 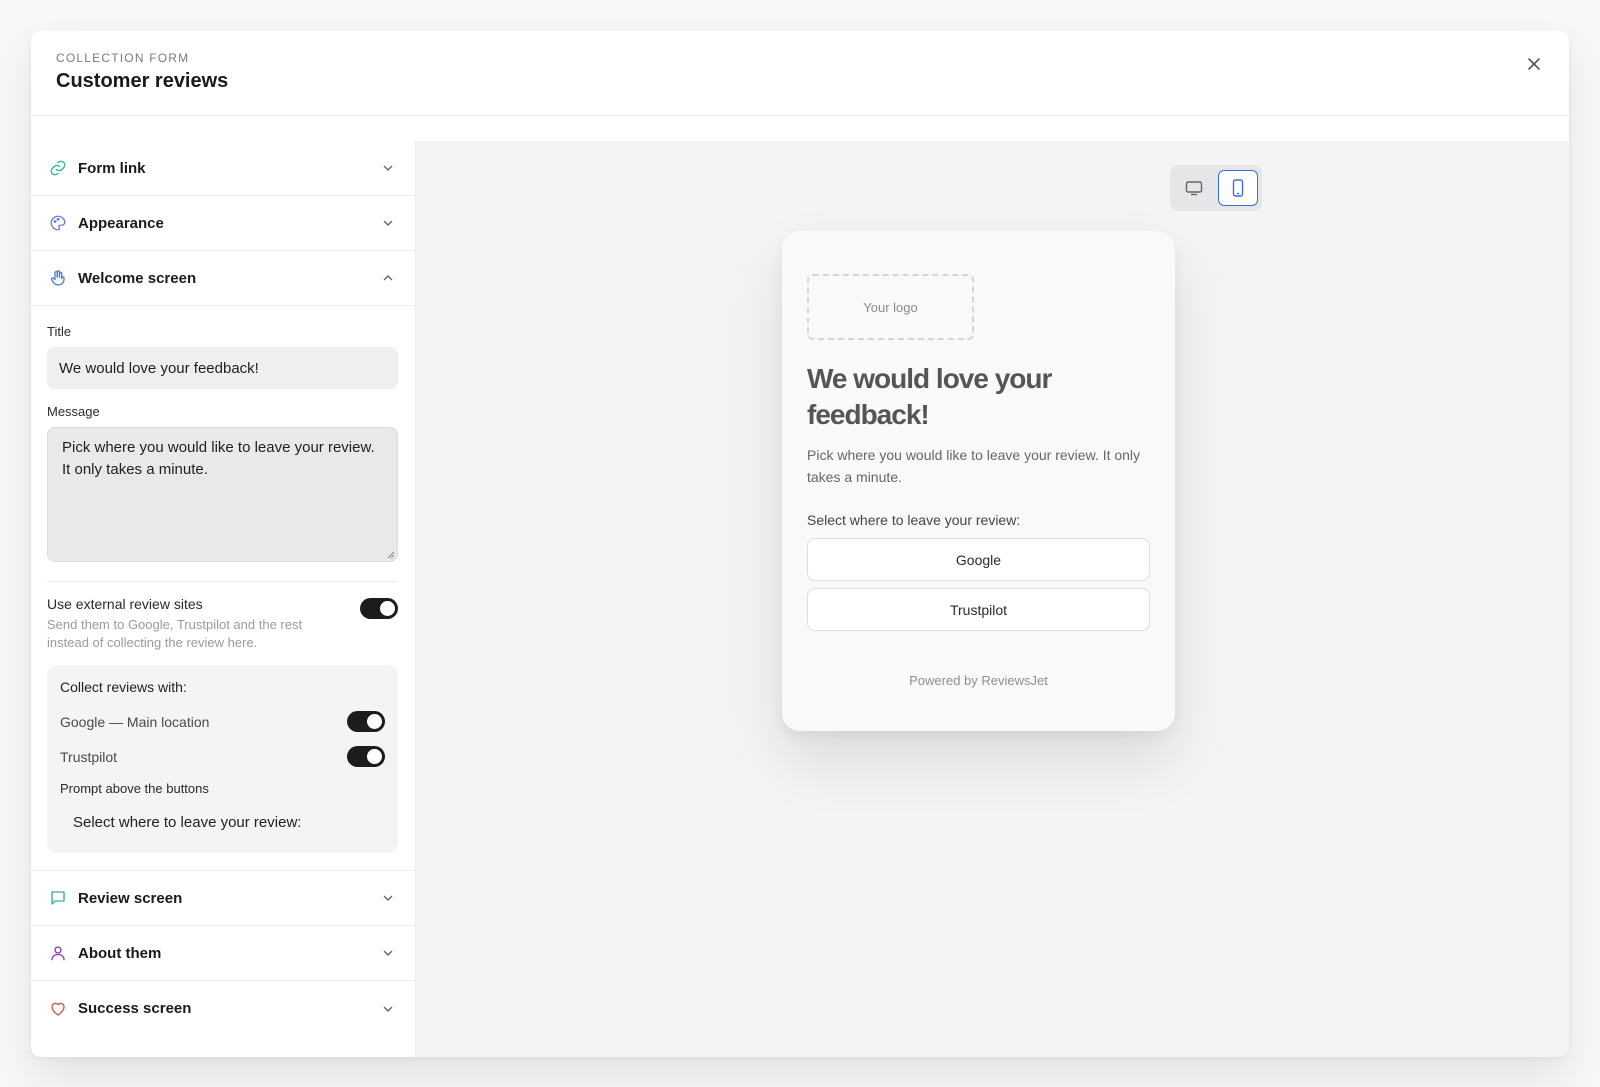 I want to click on mobile-view-button, so click(x=1238, y=188).